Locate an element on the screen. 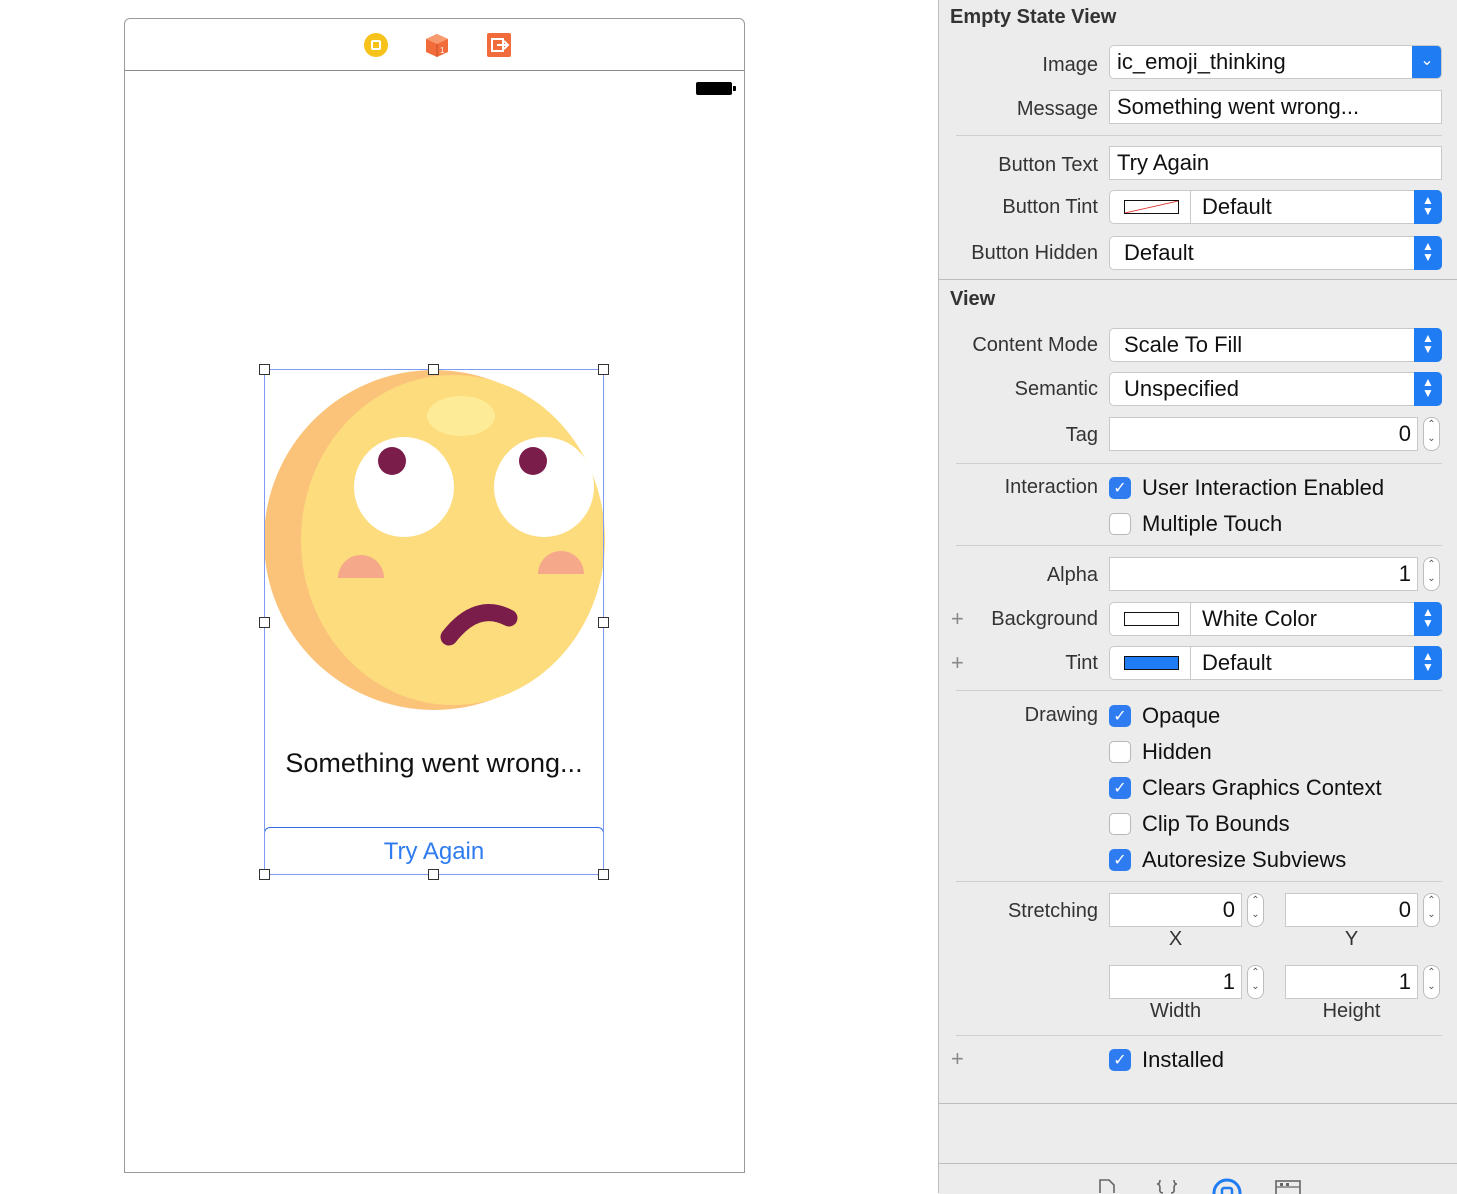 The image size is (1457, 1194). svg-text: 1 is located at coordinates (442, 50).